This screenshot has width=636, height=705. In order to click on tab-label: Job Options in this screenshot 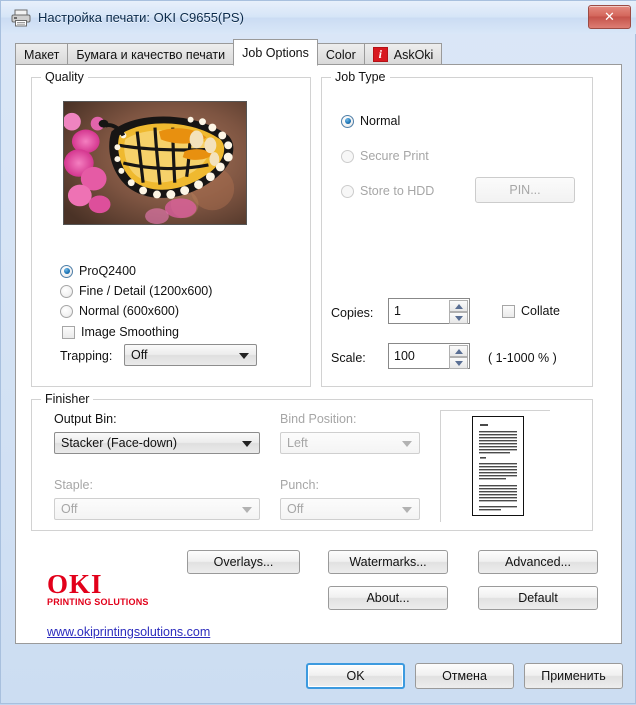, I will do `click(275, 52)`.